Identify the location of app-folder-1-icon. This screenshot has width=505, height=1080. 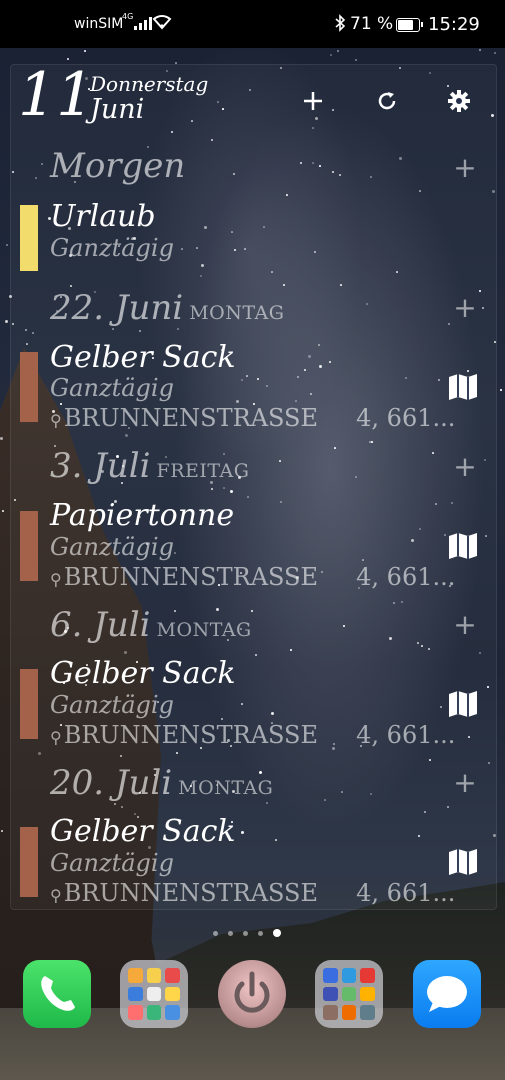
(154, 994).